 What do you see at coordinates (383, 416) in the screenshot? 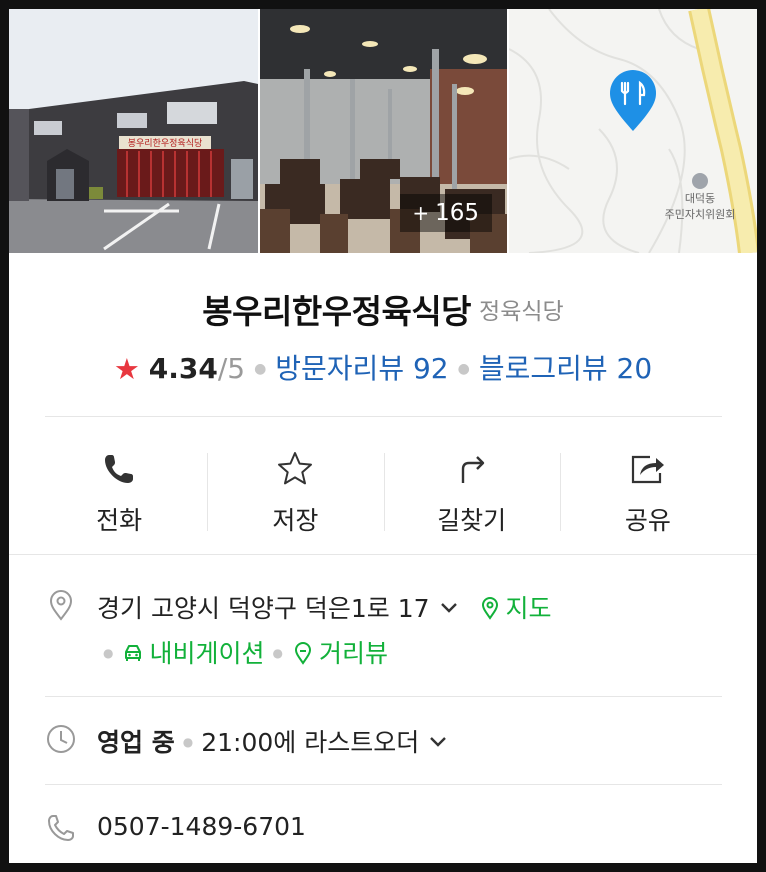
I see `header-divider` at bounding box center [383, 416].